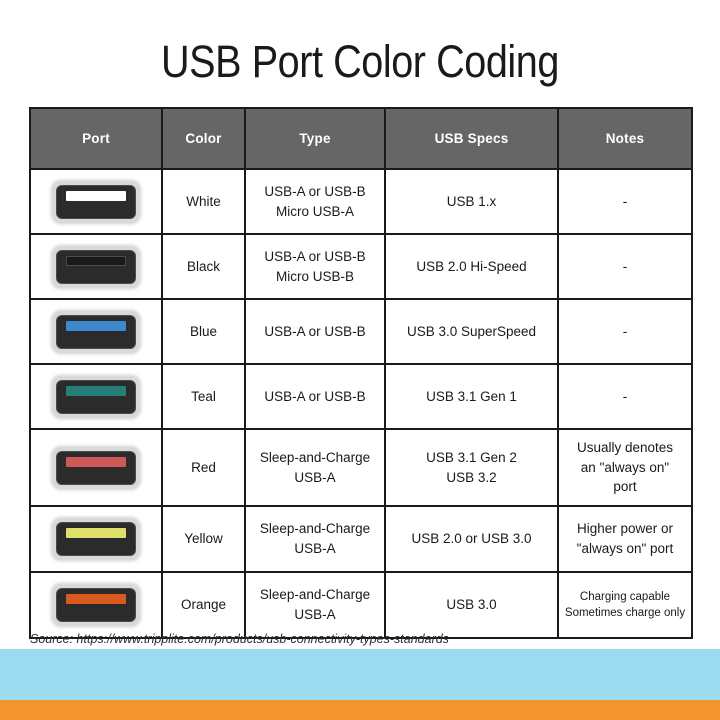 The image size is (720, 720). I want to click on specs-lines: USB 3.0 SuperSpeed, so click(471, 332).